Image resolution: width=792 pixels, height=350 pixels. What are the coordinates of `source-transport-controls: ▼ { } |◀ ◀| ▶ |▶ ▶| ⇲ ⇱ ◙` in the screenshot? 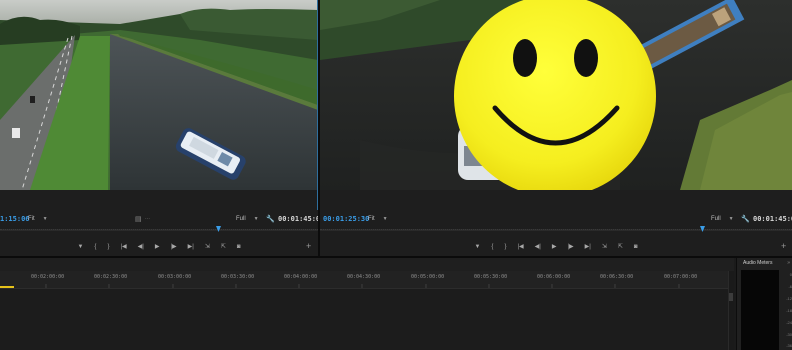 It's located at (159, 247).